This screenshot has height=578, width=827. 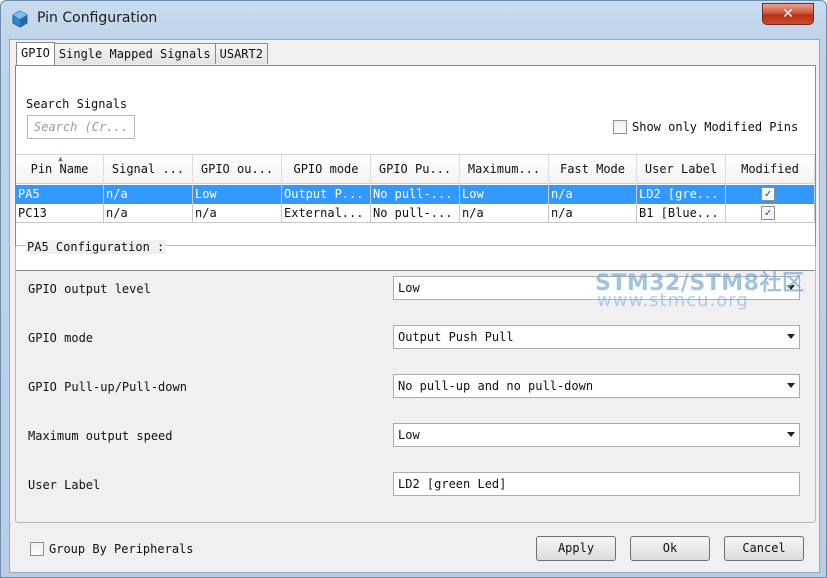 I want to click on cell-pin-name: PC13, so click(x=60, y=213).